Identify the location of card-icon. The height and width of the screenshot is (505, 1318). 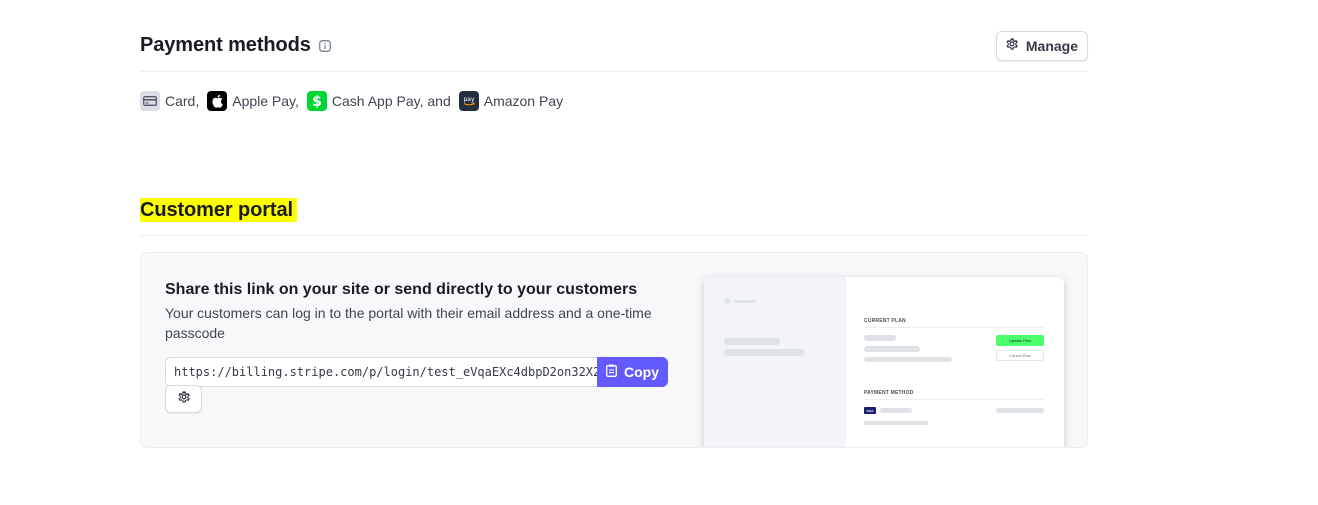
(150, 101).